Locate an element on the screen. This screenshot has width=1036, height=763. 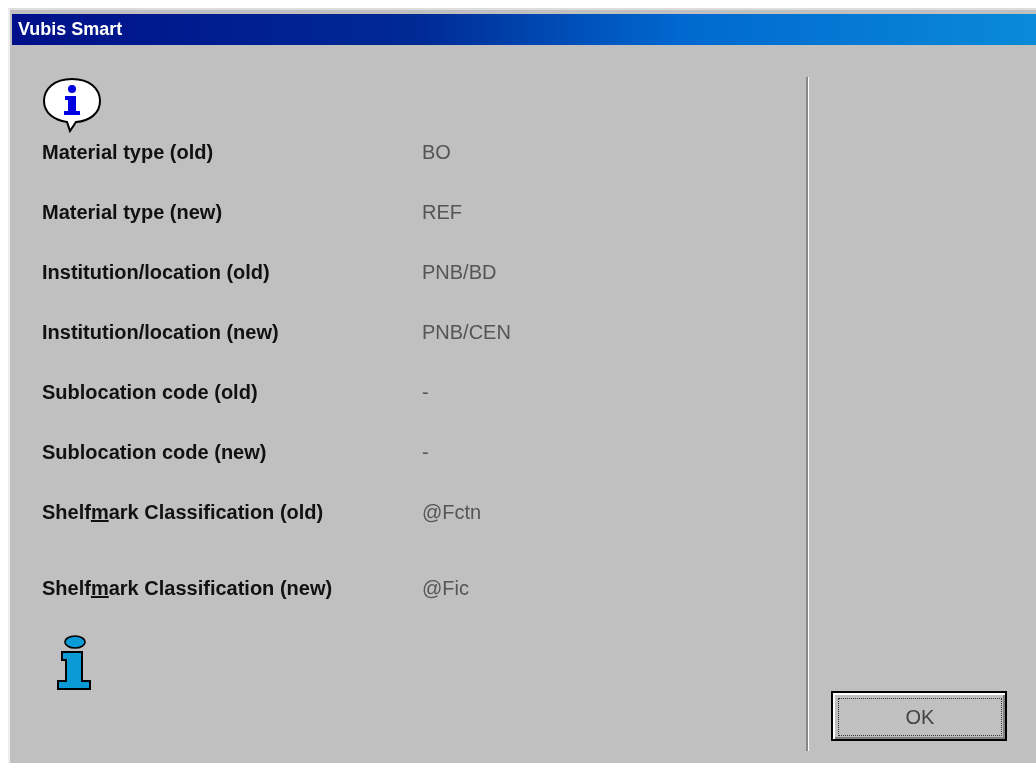
field-label: Shelfmark Classification (new) is located at coordinates (187, 588).